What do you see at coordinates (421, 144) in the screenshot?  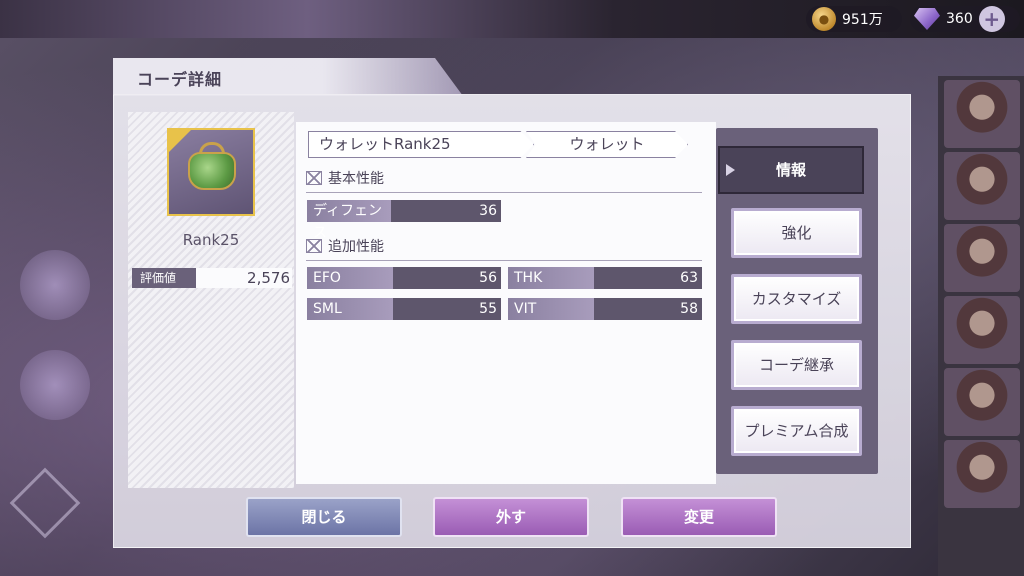 I see `item-name: ウォレットRank25` at bounding box center [421, 144].